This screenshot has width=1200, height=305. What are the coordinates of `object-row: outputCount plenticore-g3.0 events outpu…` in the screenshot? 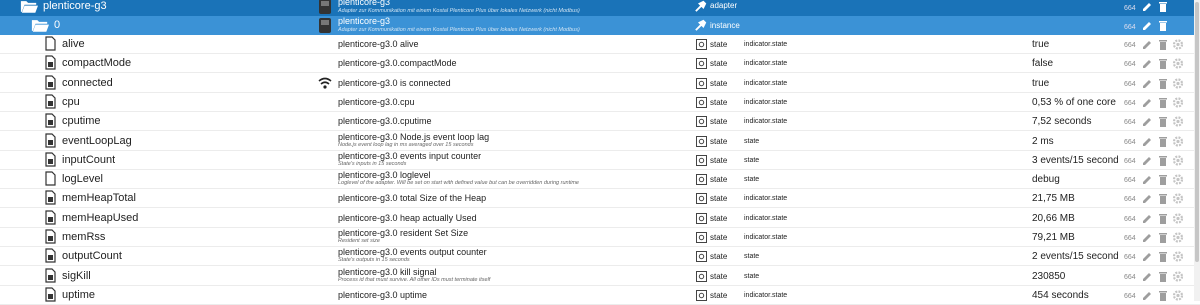 It's located at (600, 256).